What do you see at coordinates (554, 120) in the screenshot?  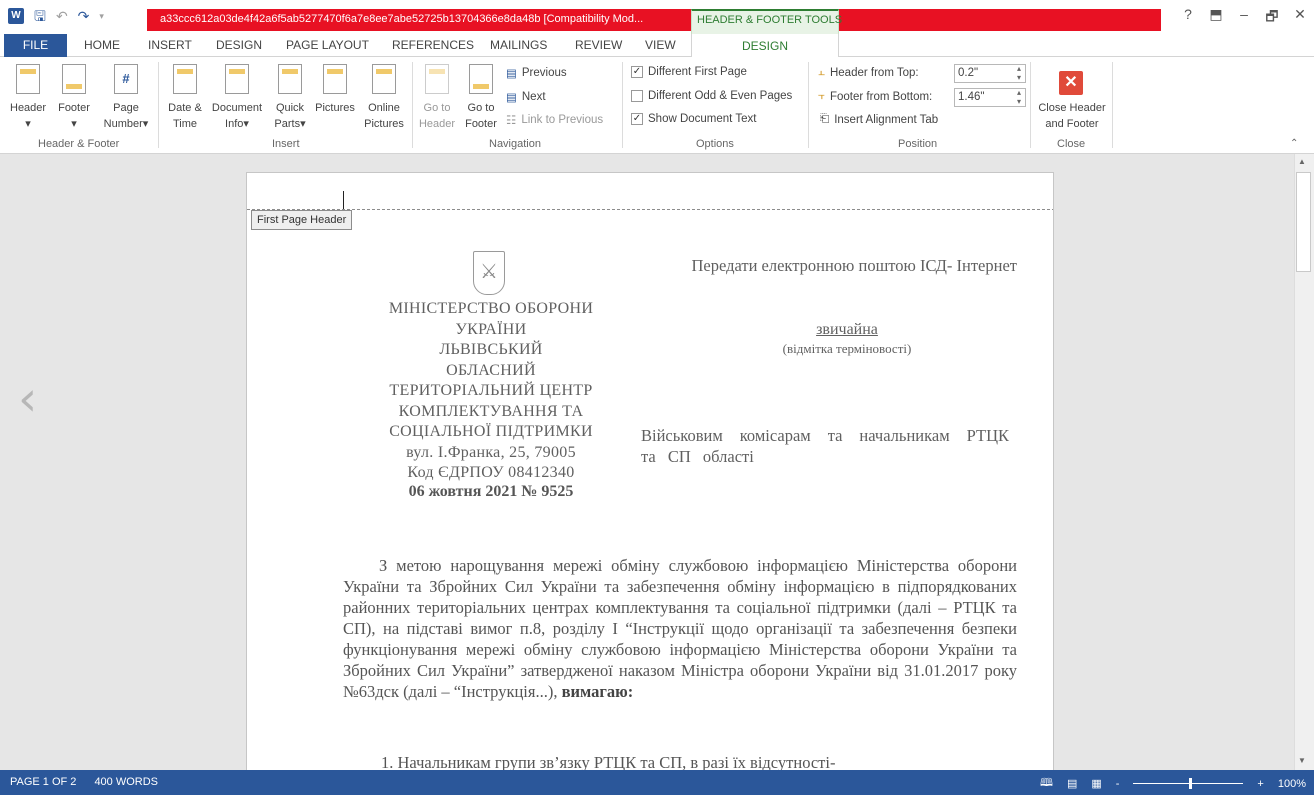 I see `link-to-previous-button: ☷ Link to Previous` at bounding box center [554, 120].